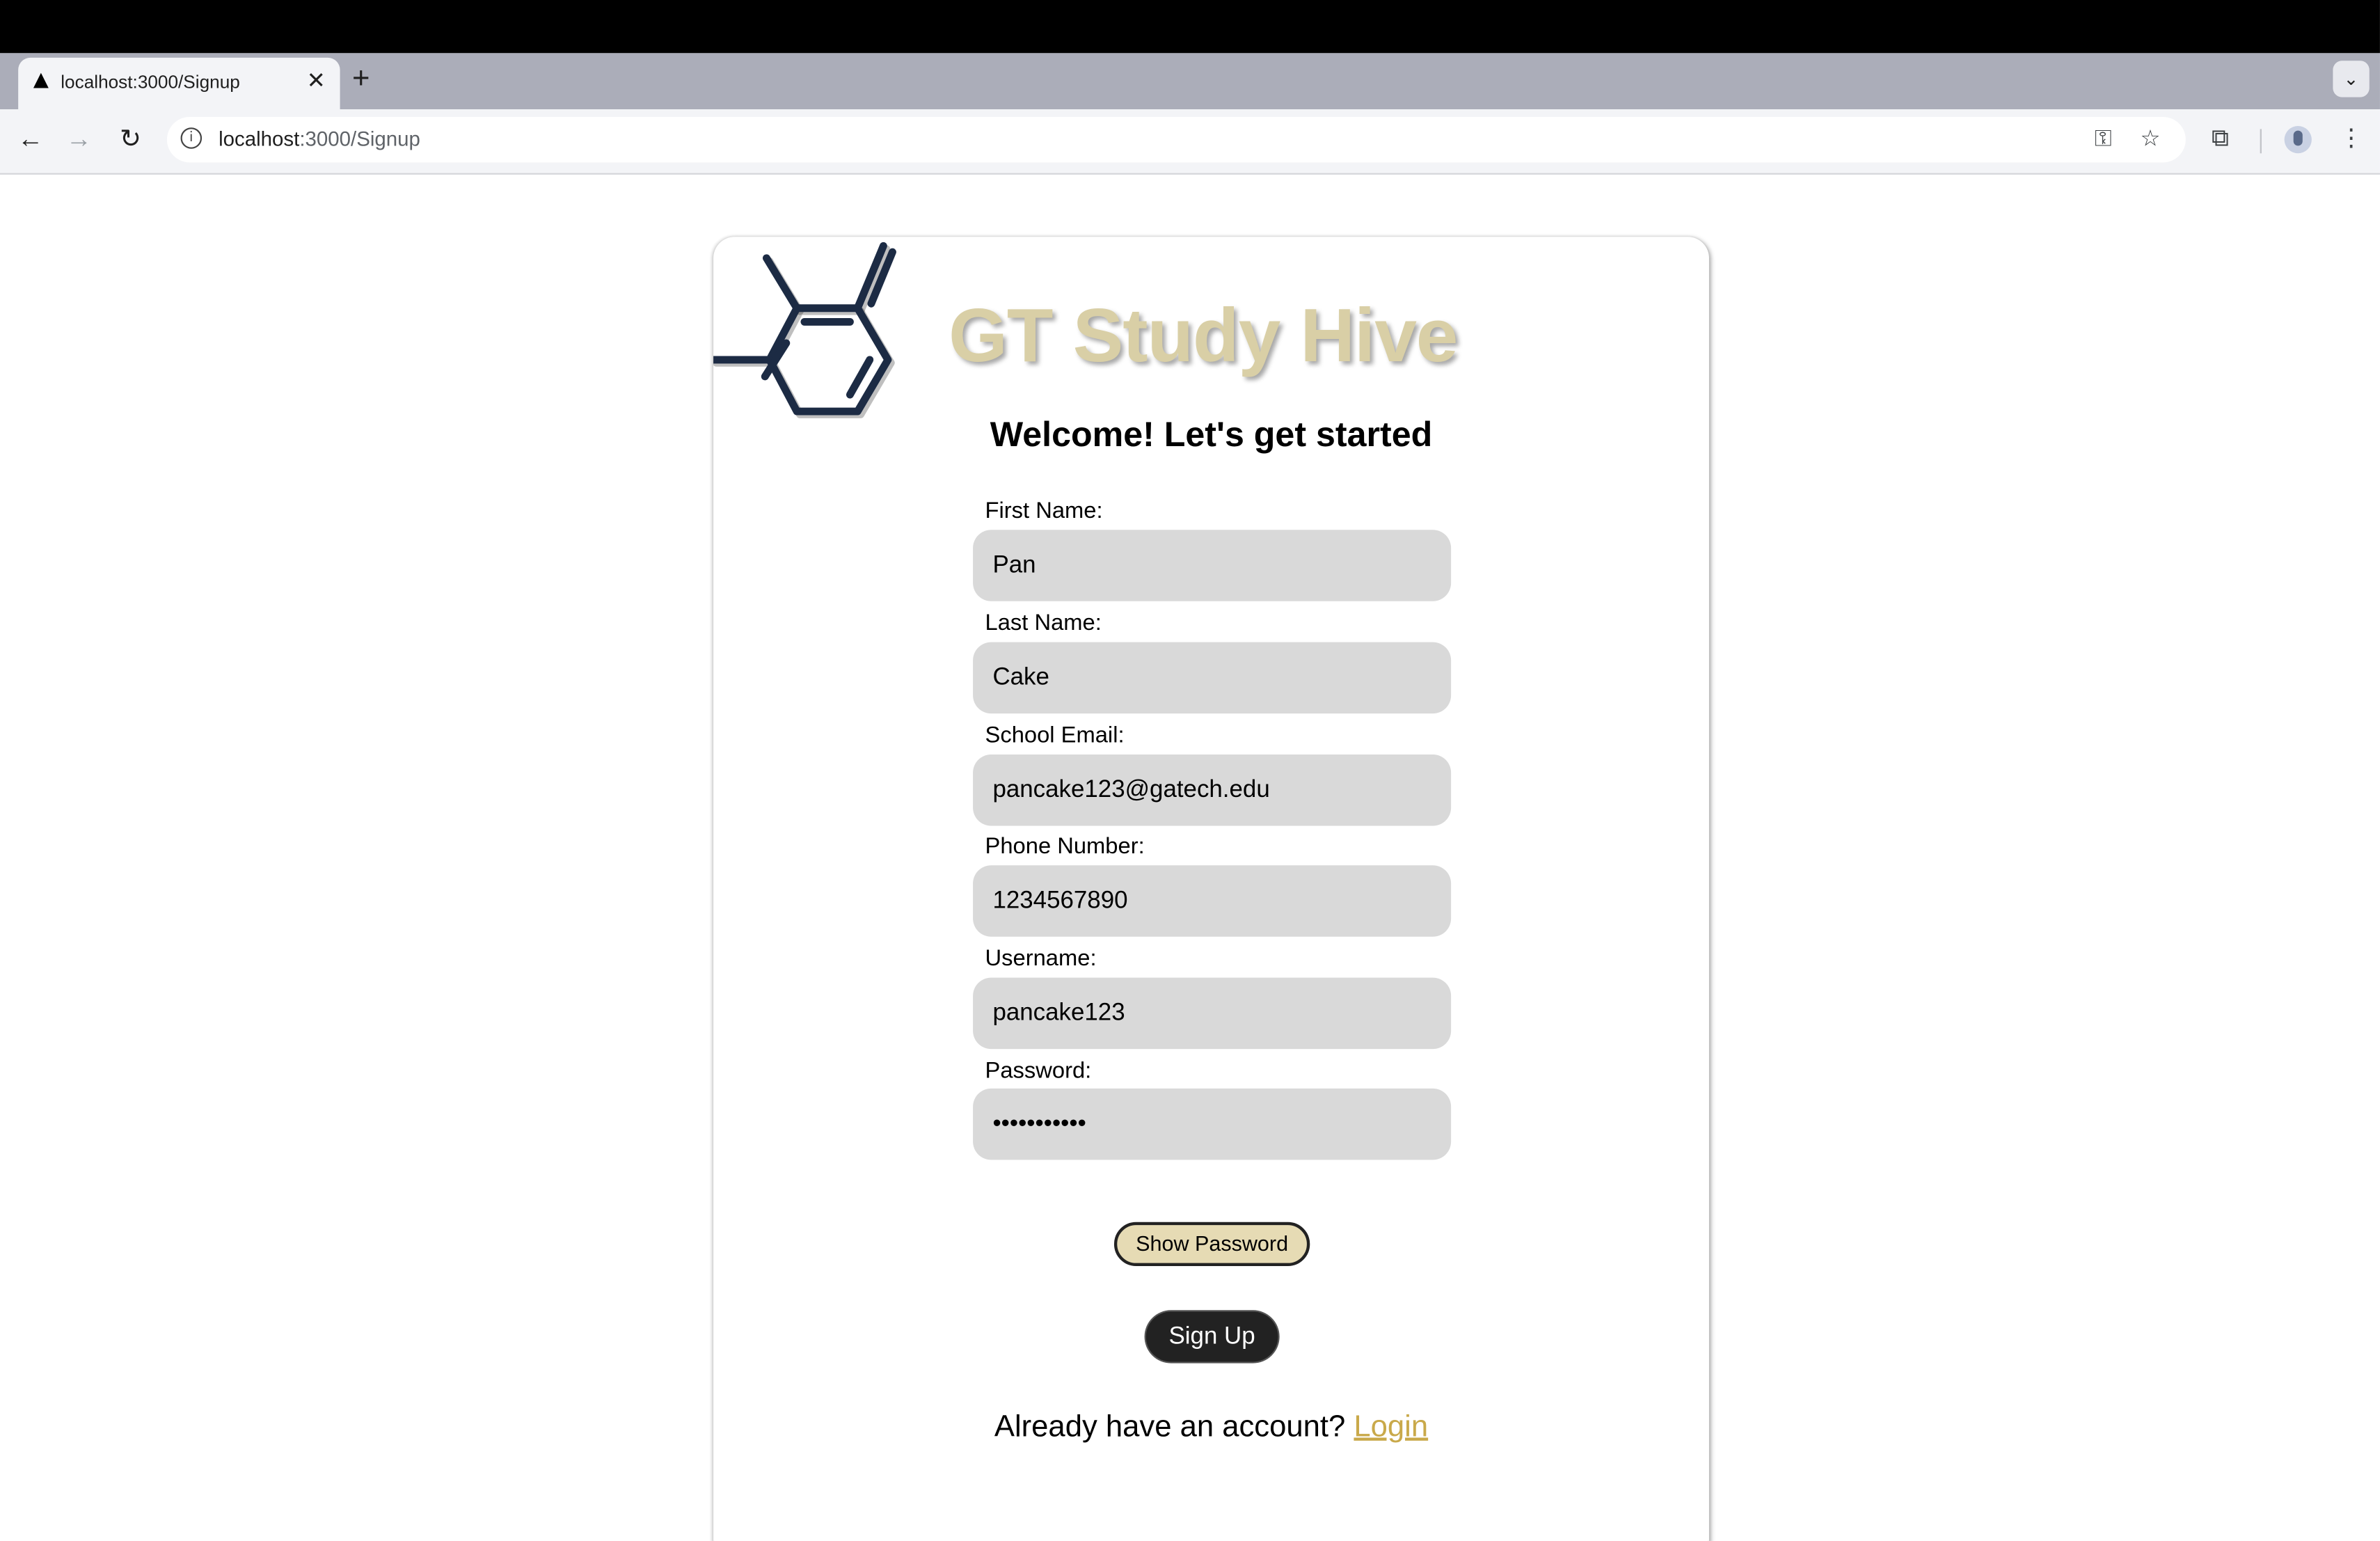 The height and width of the screenshot is (1541, 2380). What do you see at coordinates (1043, 623) in the screenshot?
I see `last-name-label: Last Name:` at bounding box center [1043, 623].